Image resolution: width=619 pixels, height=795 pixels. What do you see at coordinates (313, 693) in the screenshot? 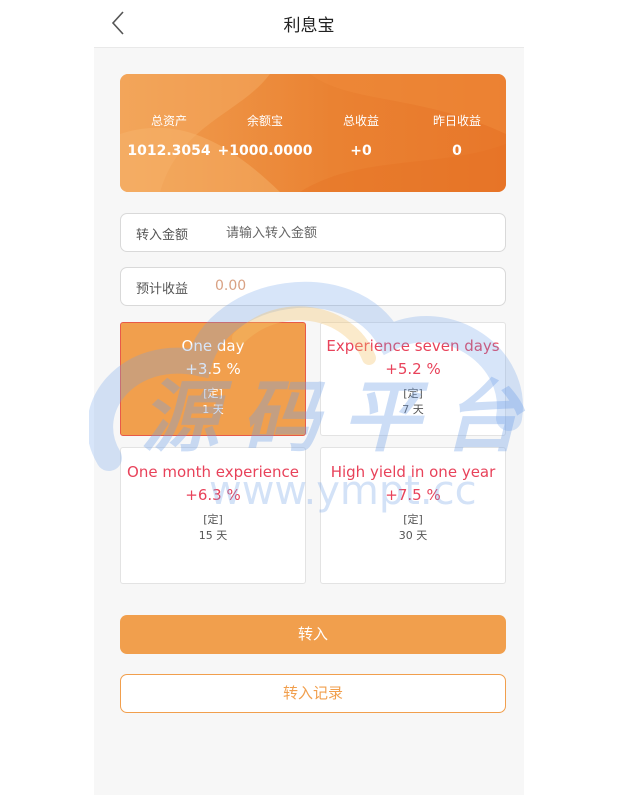
I see `transfer-records-button: 转入记录` at bounding box center [313, 693].